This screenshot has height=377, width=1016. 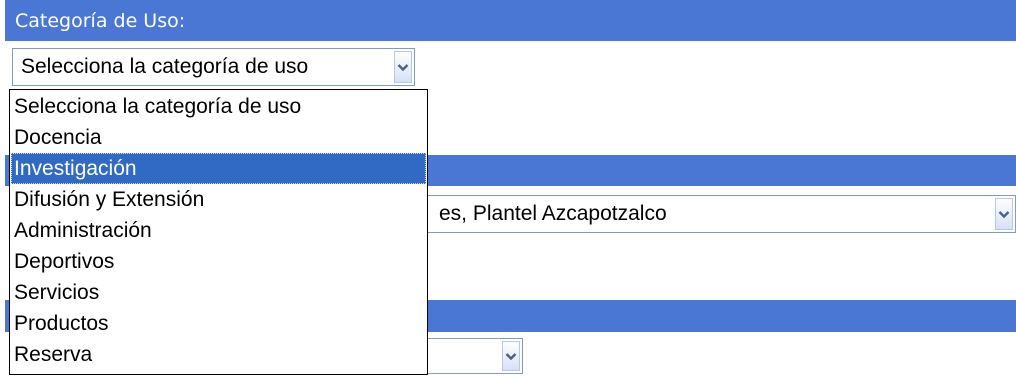 I want to click on category-select: Selecciona la categoría de uso, so click(x=213, y=67).